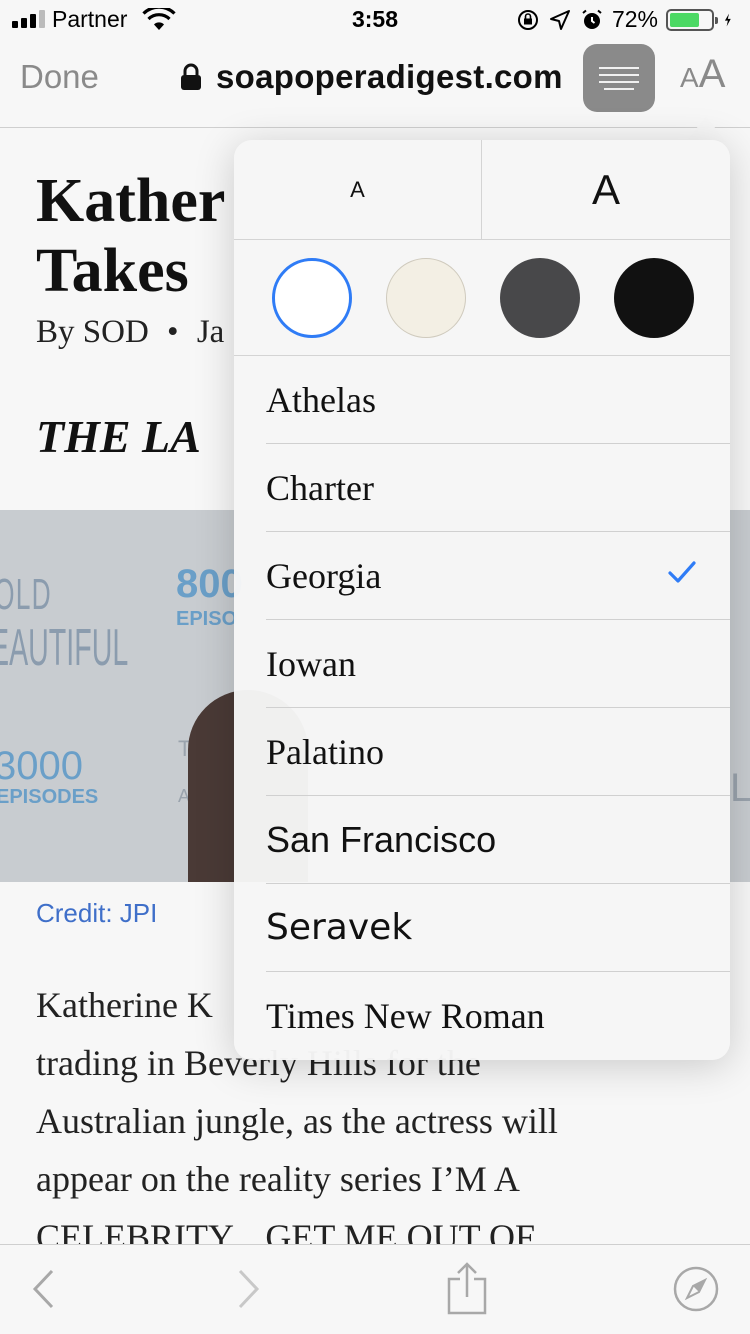 The height and width of the screenshot is (1334, 750). Describe the element at coordinates (43, 1289) in the screenshot. I see `back-icon` at that location.